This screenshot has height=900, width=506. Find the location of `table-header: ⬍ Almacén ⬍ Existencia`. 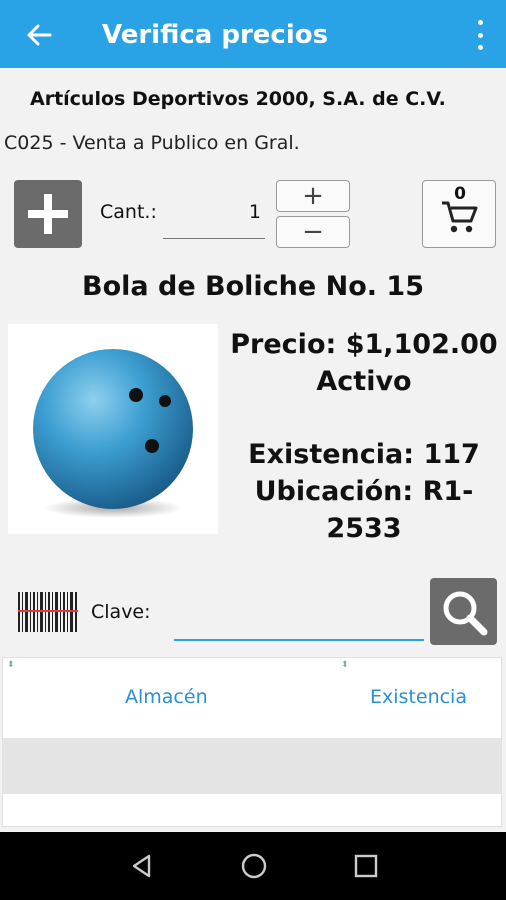

table-header: ⬍ Almacén ⬍ Existencia is located at coordinates (252, 698).